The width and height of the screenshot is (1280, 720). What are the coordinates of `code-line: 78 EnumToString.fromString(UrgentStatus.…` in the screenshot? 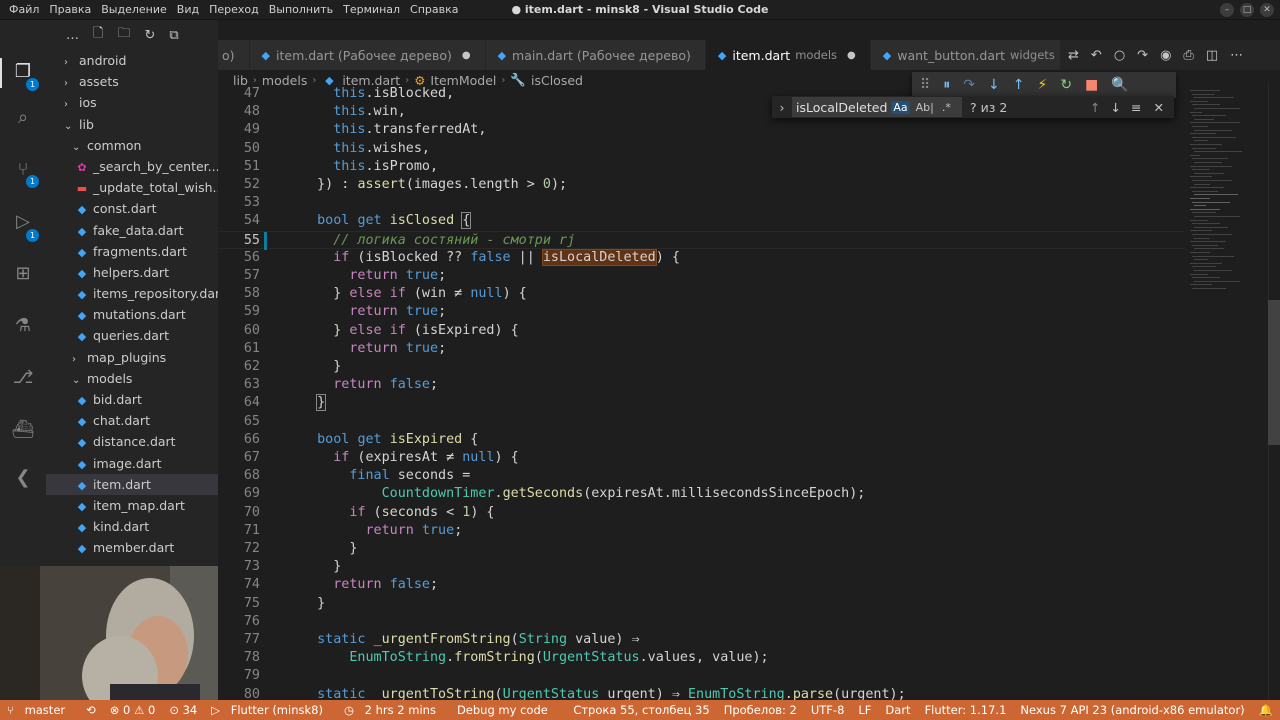 It's located at (701, 658).